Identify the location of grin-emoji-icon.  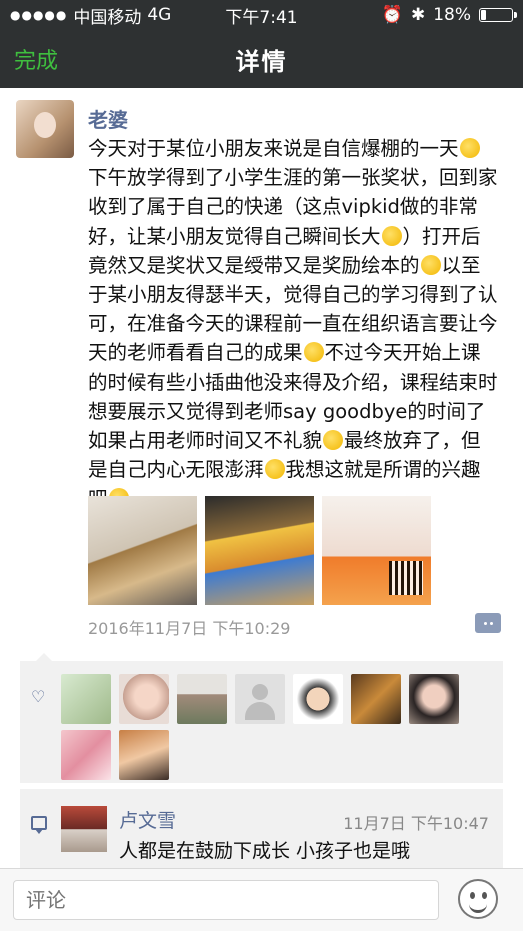
(313, 352).